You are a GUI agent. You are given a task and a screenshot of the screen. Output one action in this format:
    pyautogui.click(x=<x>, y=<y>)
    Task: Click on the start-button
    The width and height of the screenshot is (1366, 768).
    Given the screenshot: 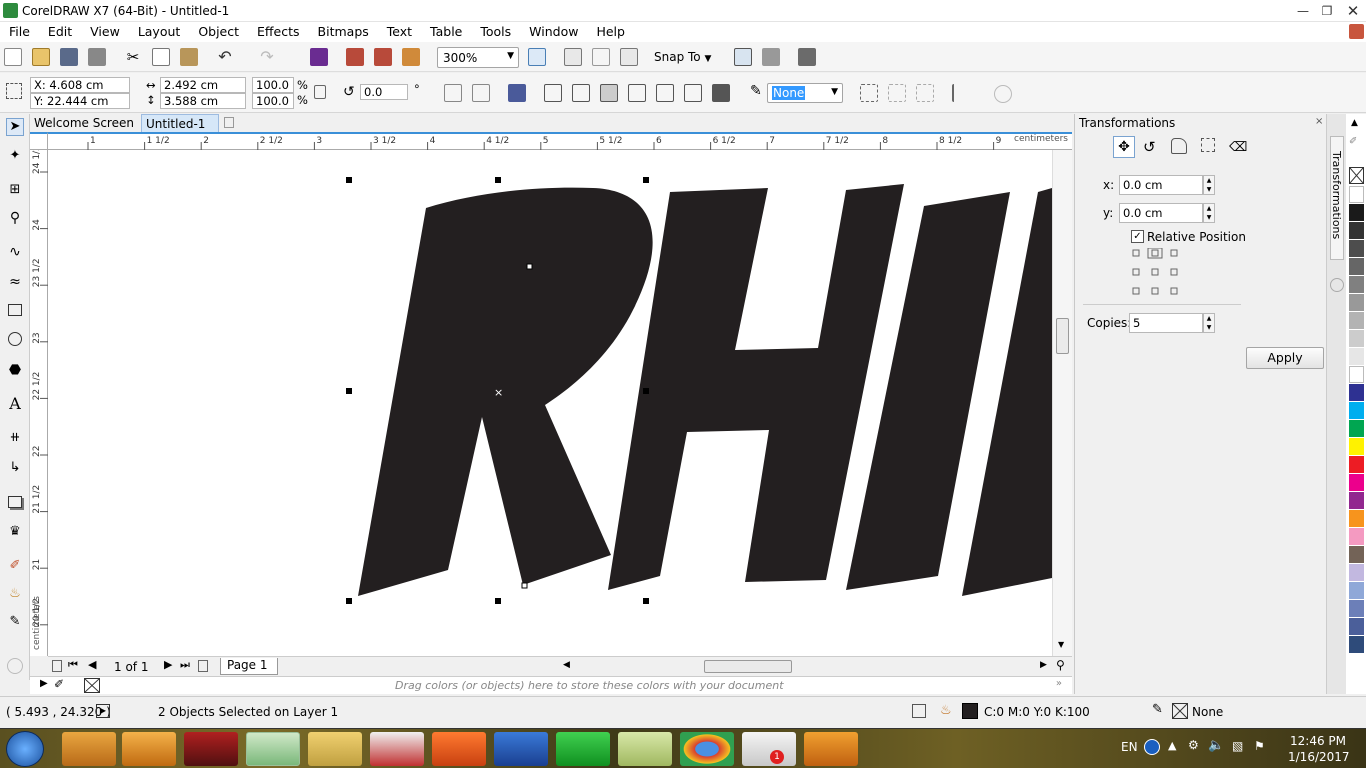 What is the action you would take?
    pyautogui.click(x=25, y=749)
    